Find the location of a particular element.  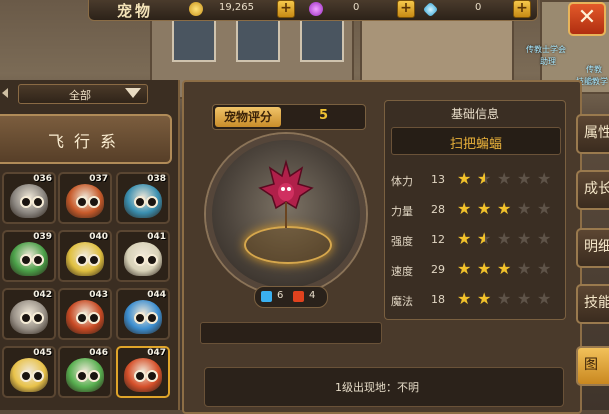

info-title: 基础信息 is located at coordinates (474, 114).